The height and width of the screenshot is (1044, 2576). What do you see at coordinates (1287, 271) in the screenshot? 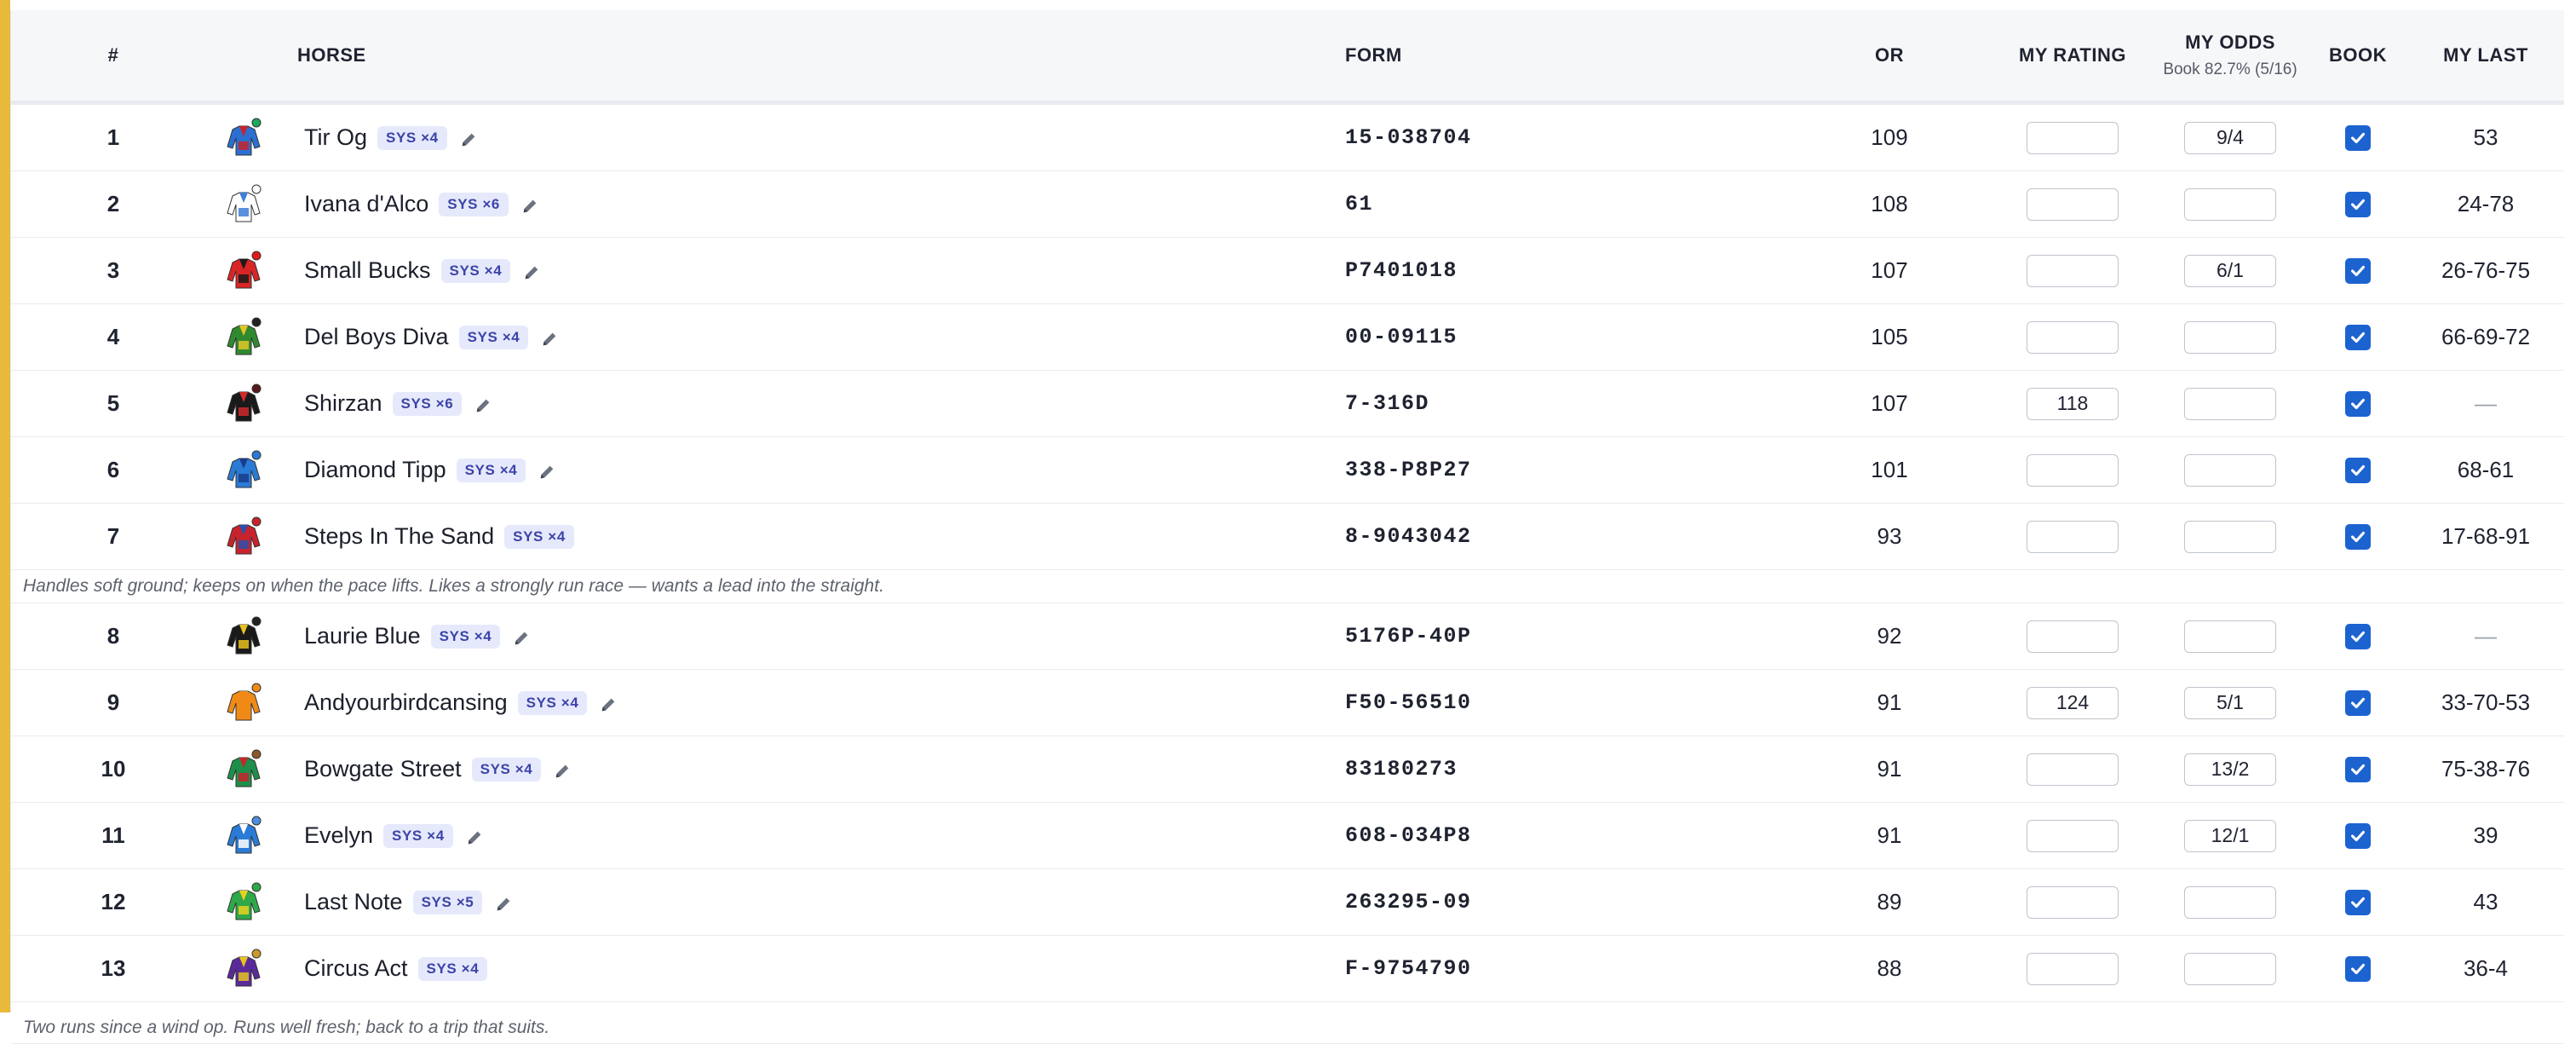
I see `table-row: 3 Small Bucks SYS ×4 P7401018 107 6/1 26-76-75` at bounding box center [1287, 271].